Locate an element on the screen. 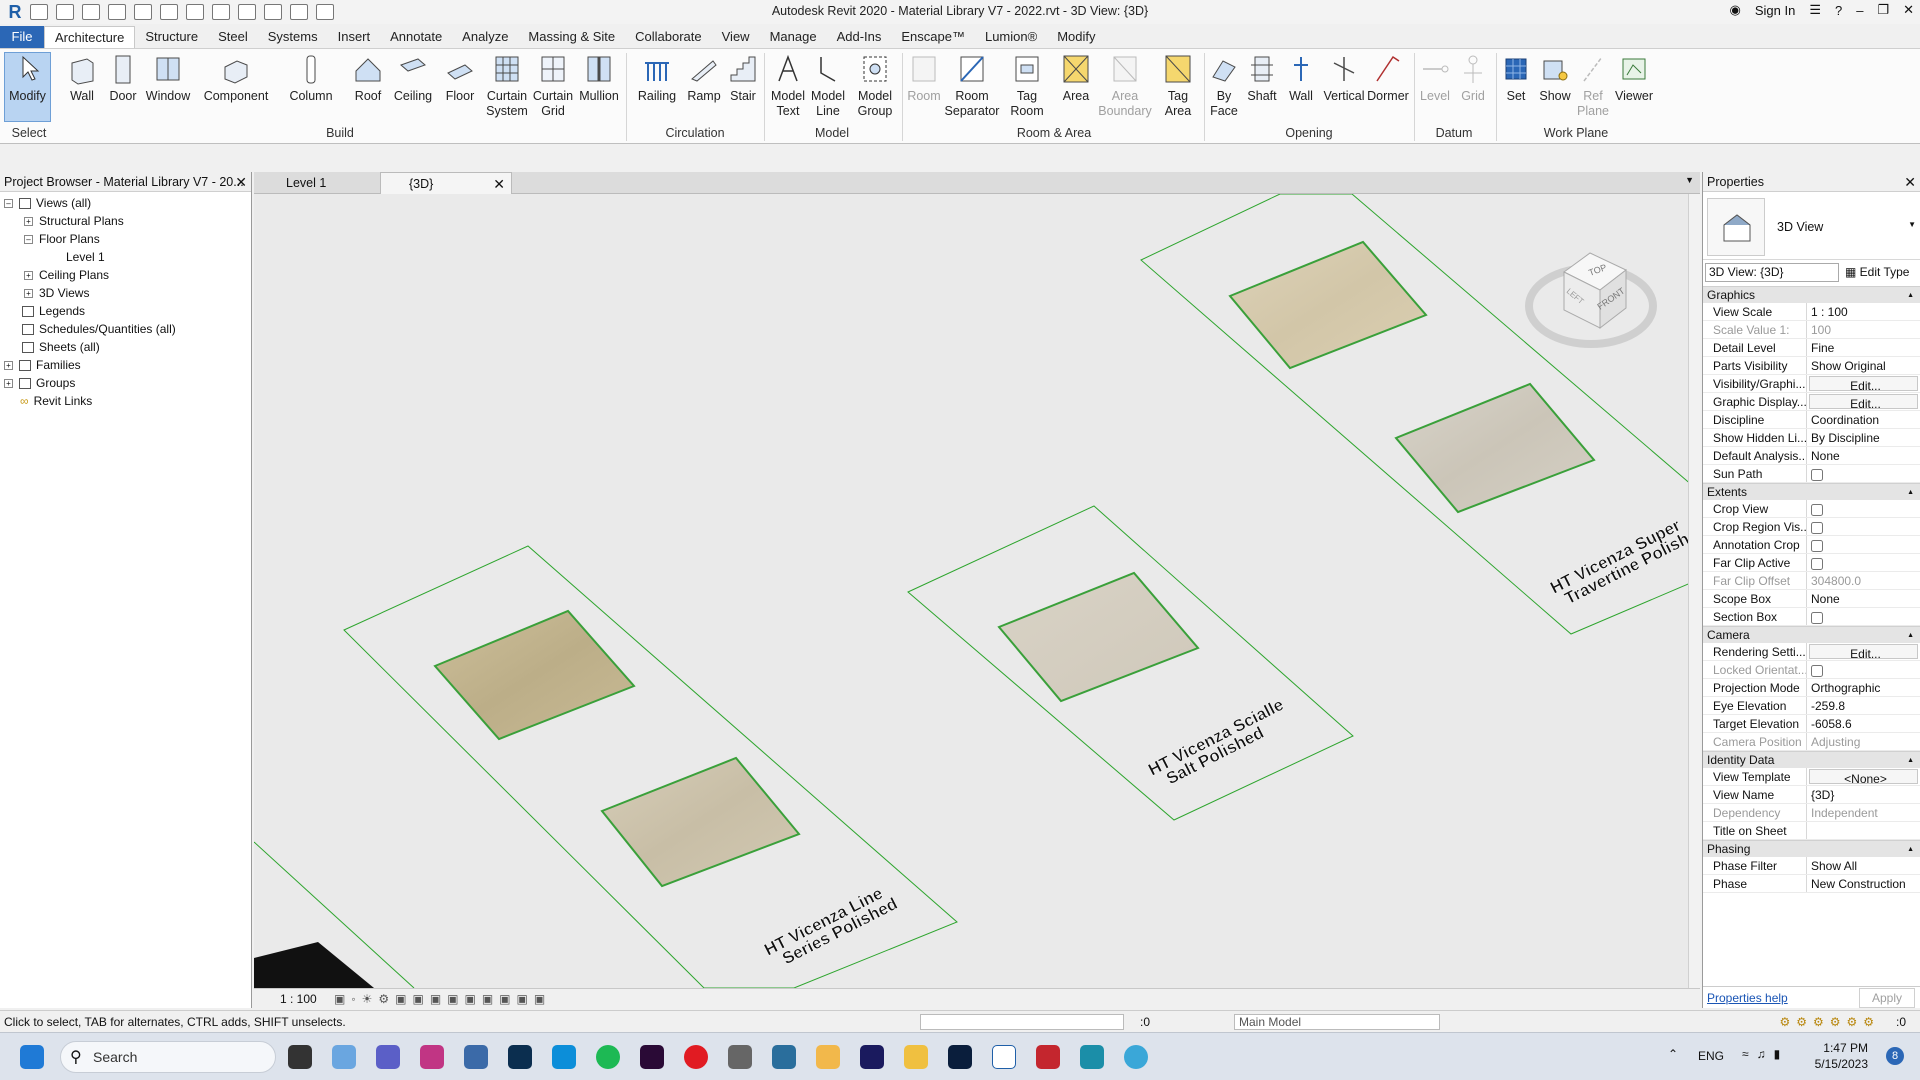 Image resolution: width=1920 pixels, height=1080 pixels. apply-button: Apply is located at coordinates (1886, 998).